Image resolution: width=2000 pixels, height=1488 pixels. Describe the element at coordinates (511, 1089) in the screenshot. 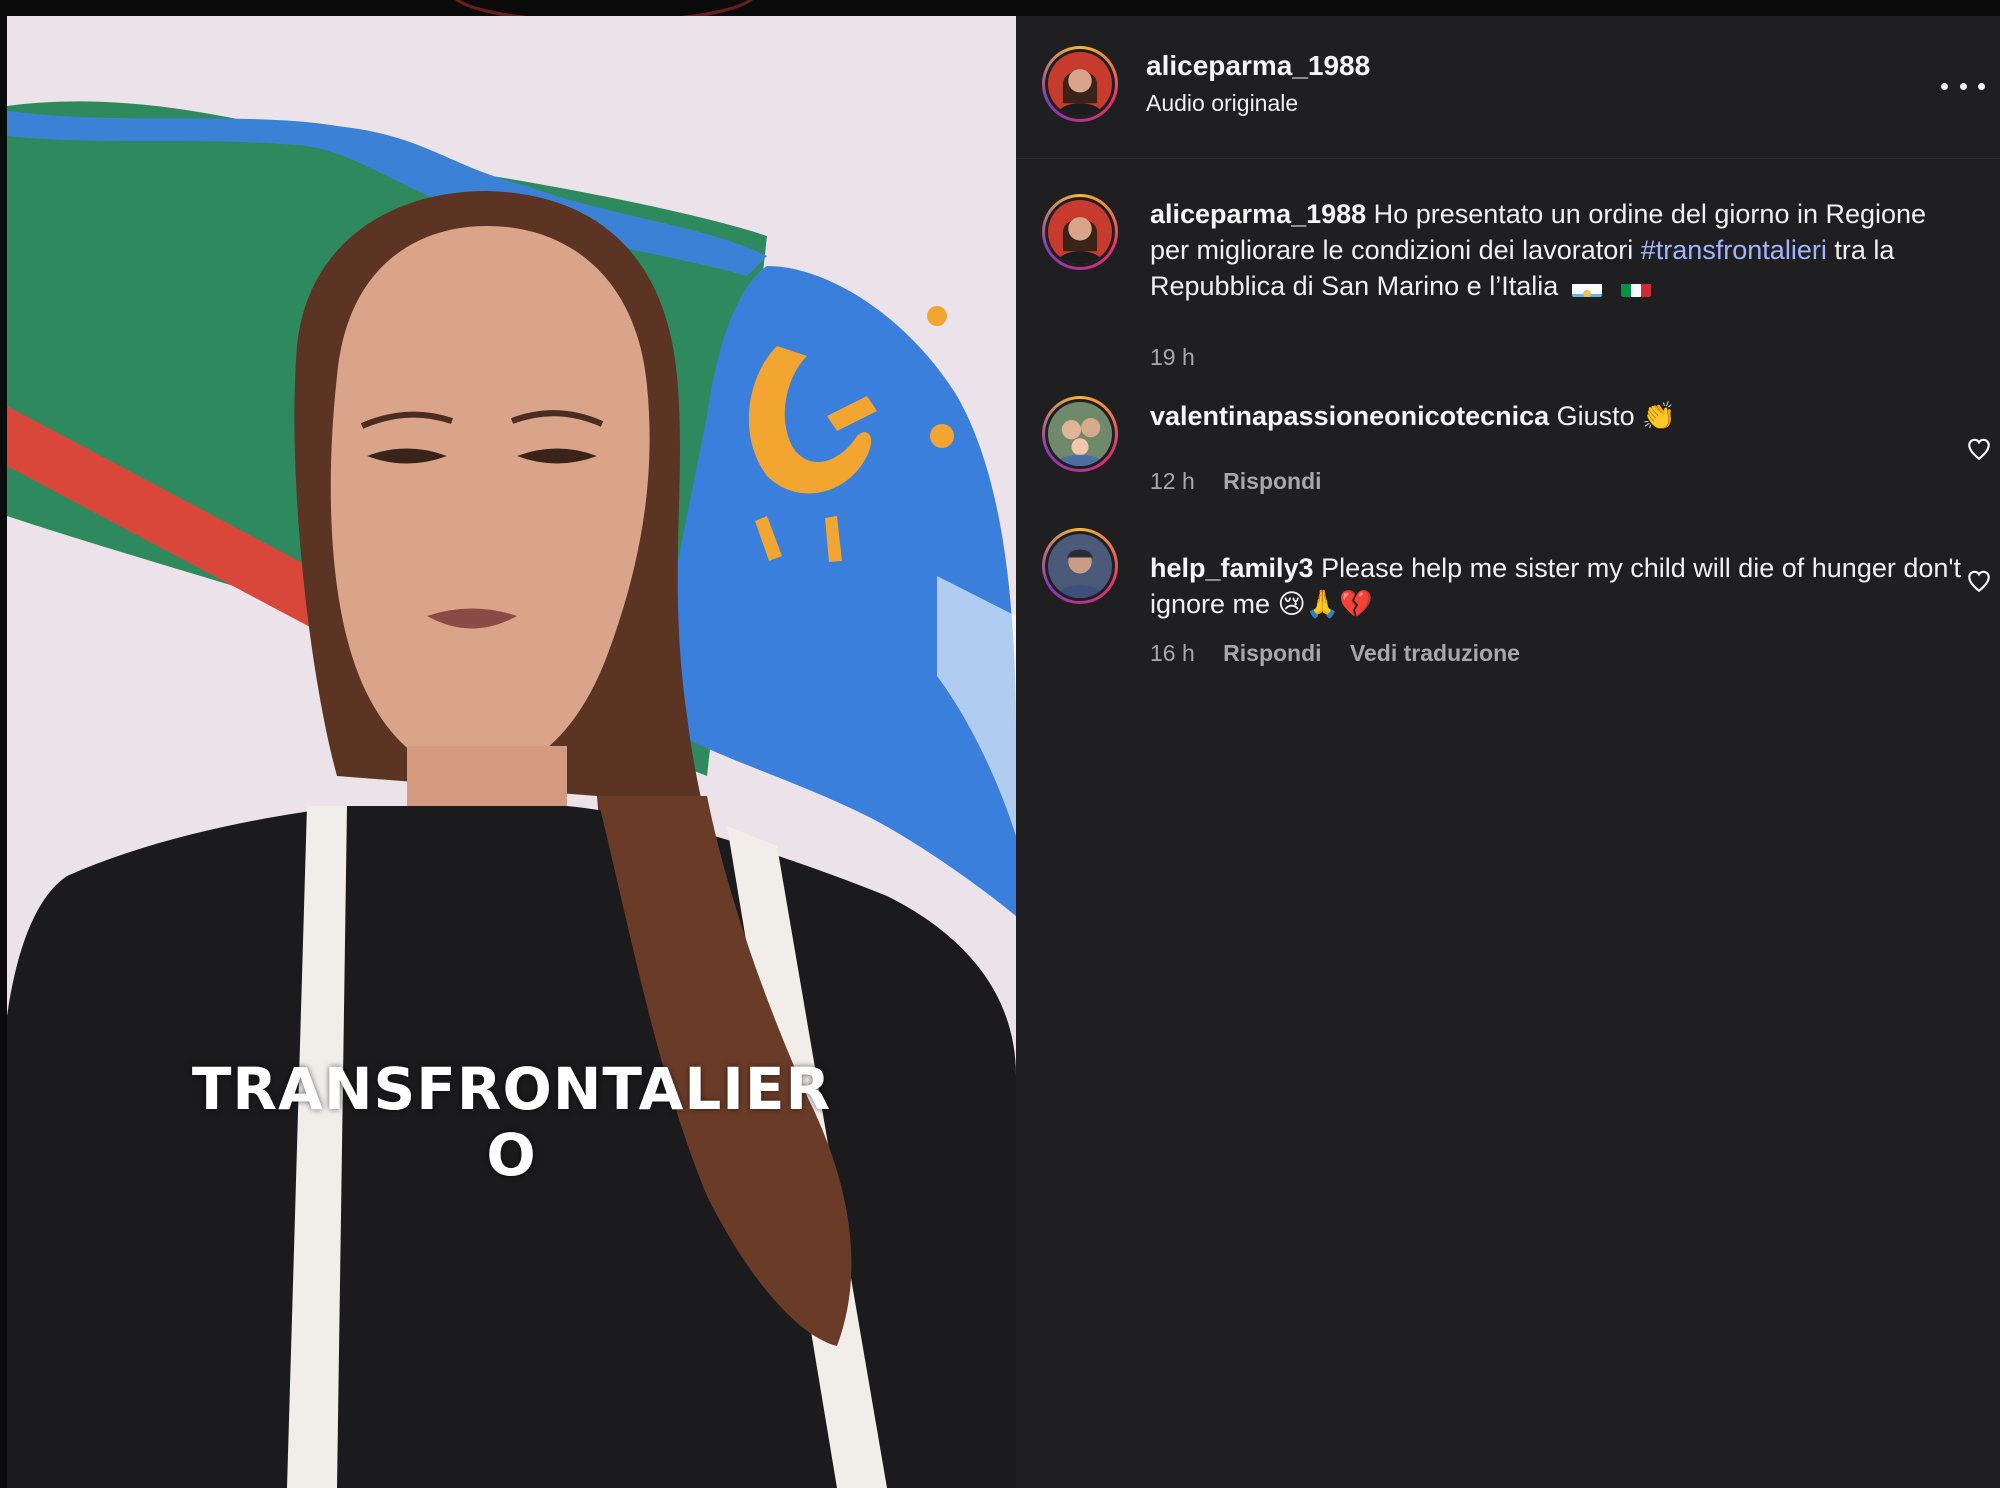

I see `video-caption-line-1: TRANSFRONTALIER` at that location.